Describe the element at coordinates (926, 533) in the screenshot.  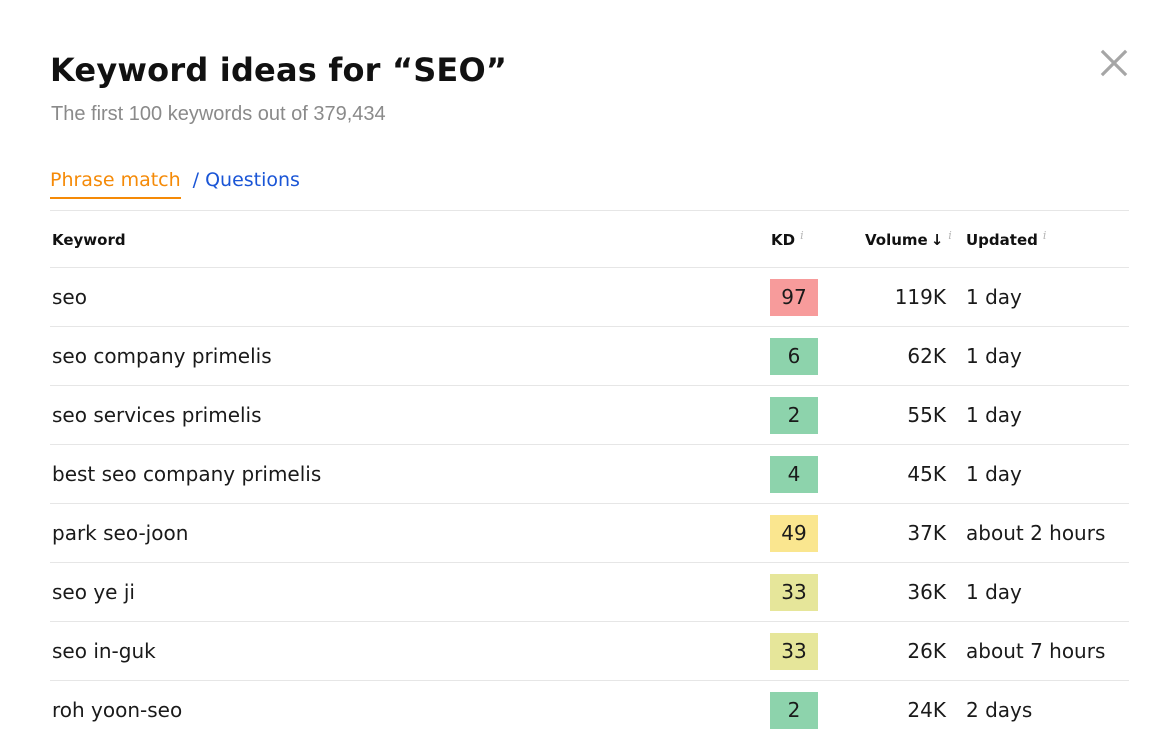
I see `volume-value: 37K` at that location.